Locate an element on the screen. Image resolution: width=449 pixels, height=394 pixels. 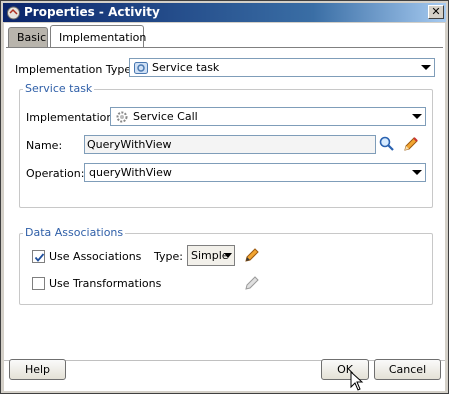
close-icon: ✕ is located at coordinates (436, 11).